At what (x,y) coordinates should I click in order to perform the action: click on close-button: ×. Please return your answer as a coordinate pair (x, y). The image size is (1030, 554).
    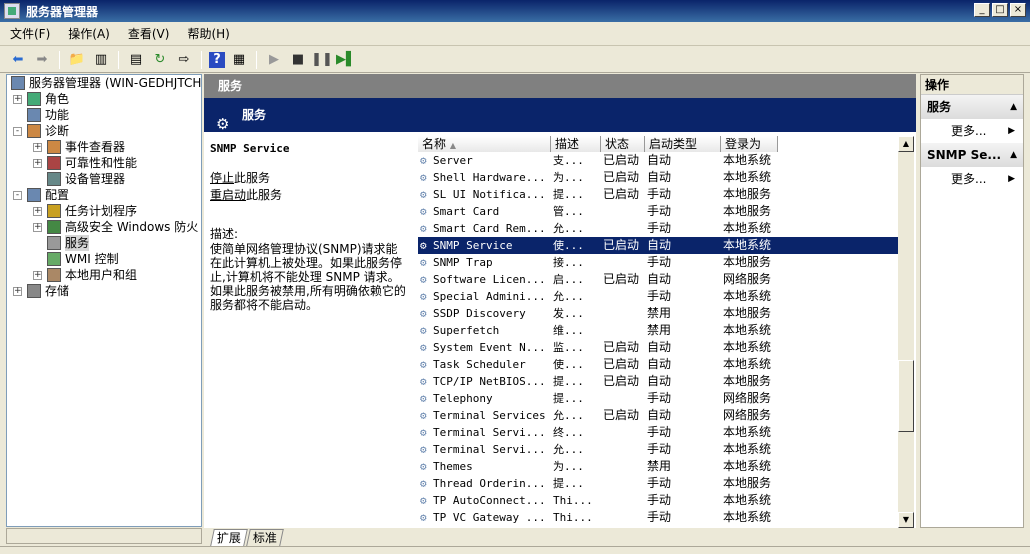
    Looking at the image, I should click on (1018, 10).